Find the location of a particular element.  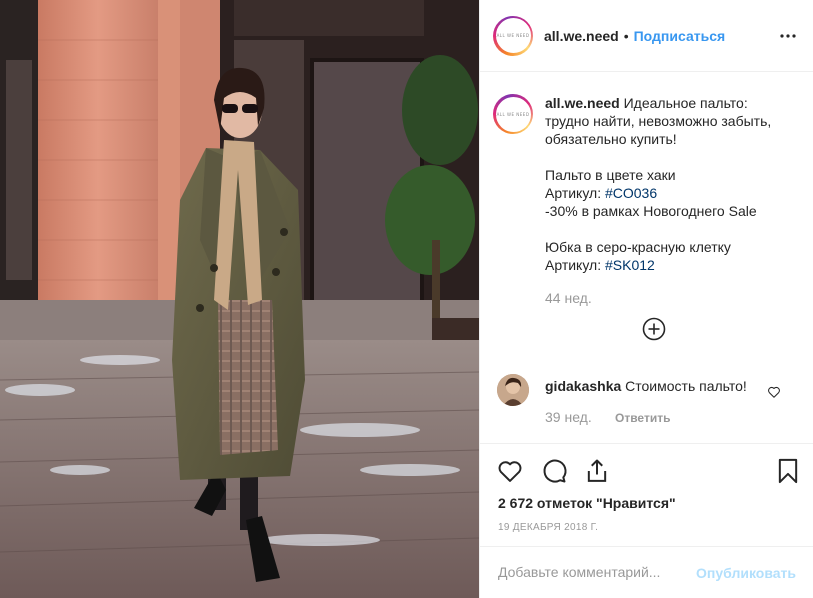

heart-glyph-small is located at coordinates (774, 392).